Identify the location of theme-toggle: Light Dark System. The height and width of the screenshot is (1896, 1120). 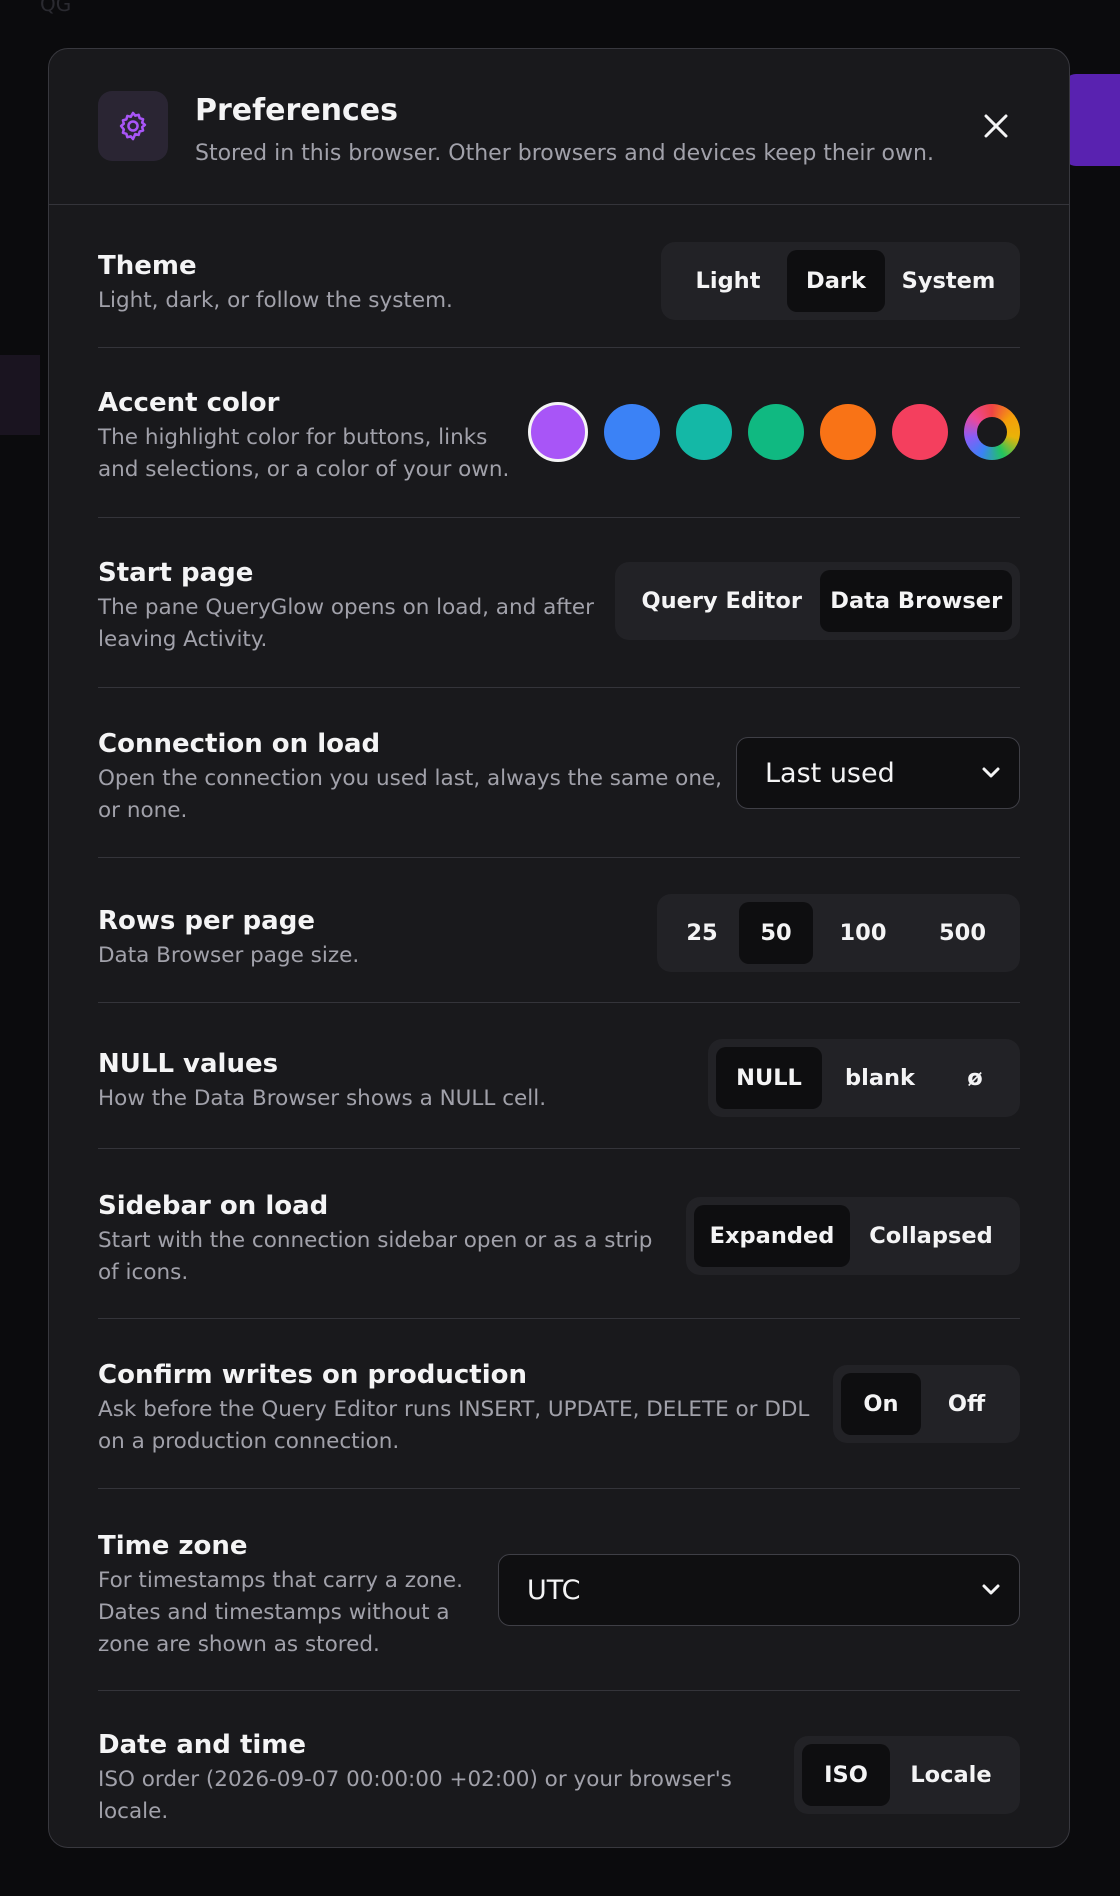
(840, 281).